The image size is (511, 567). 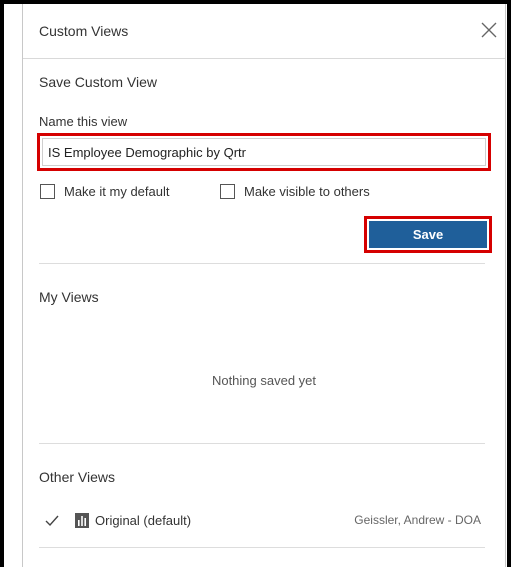 I want to click on view-name-input, so click(x=264, y=152).